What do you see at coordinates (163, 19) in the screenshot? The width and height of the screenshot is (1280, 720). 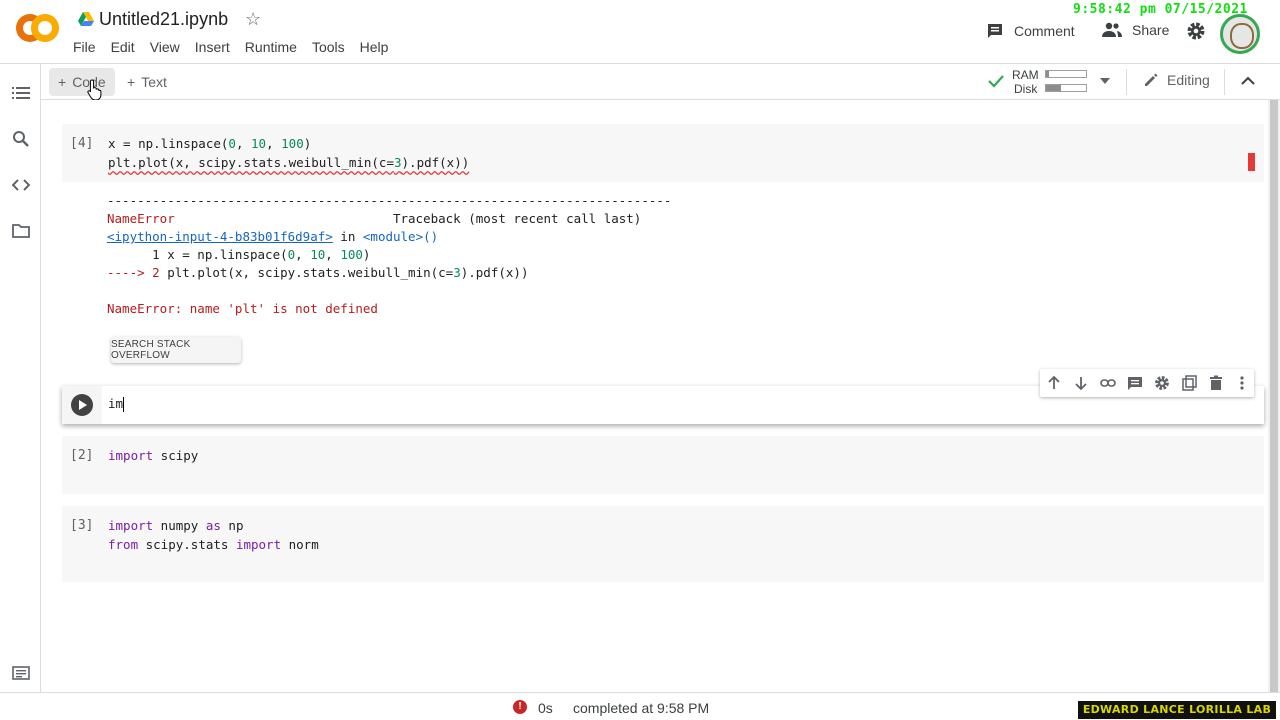 I see `notebook-title: Untitled21.ipynb` at bounding box center [163, 19].